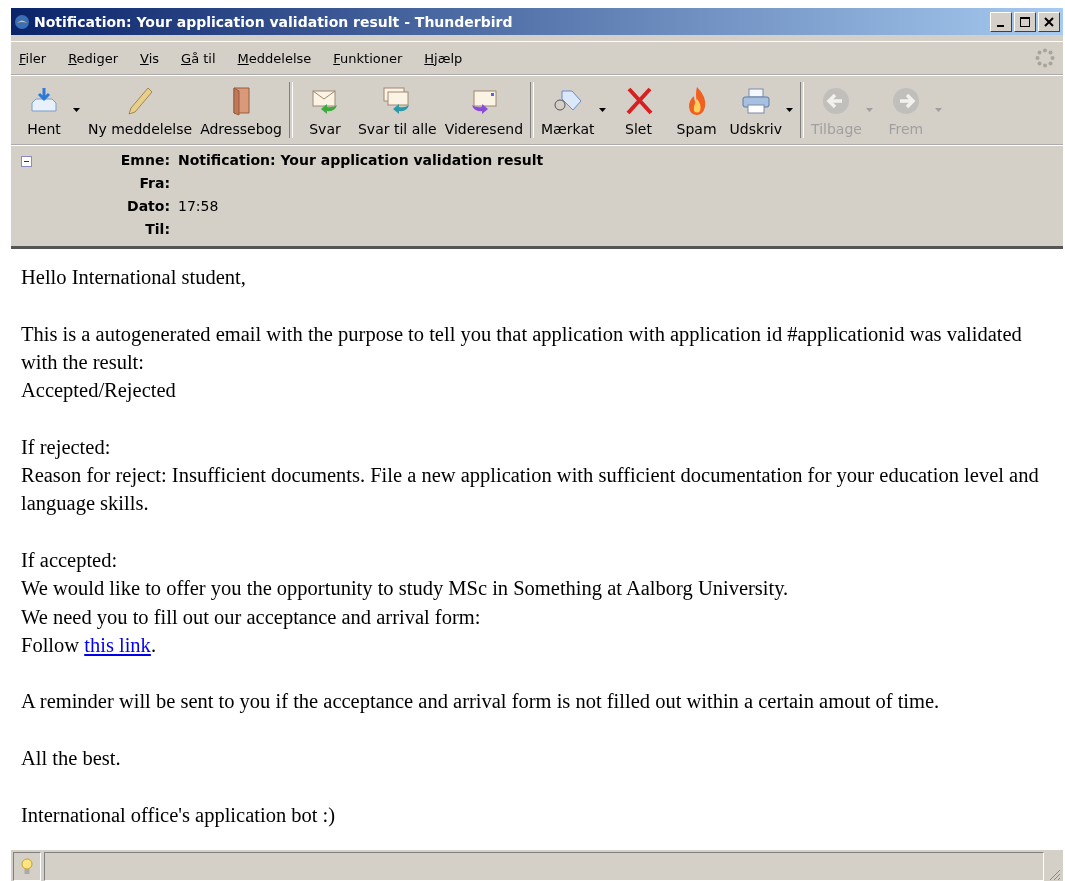  What do you see at coordinates (251, 616) in the screenshot?
I see `body-text: We need you to fill out our acceptance and arrival form:` at bounding box center [251, 616].